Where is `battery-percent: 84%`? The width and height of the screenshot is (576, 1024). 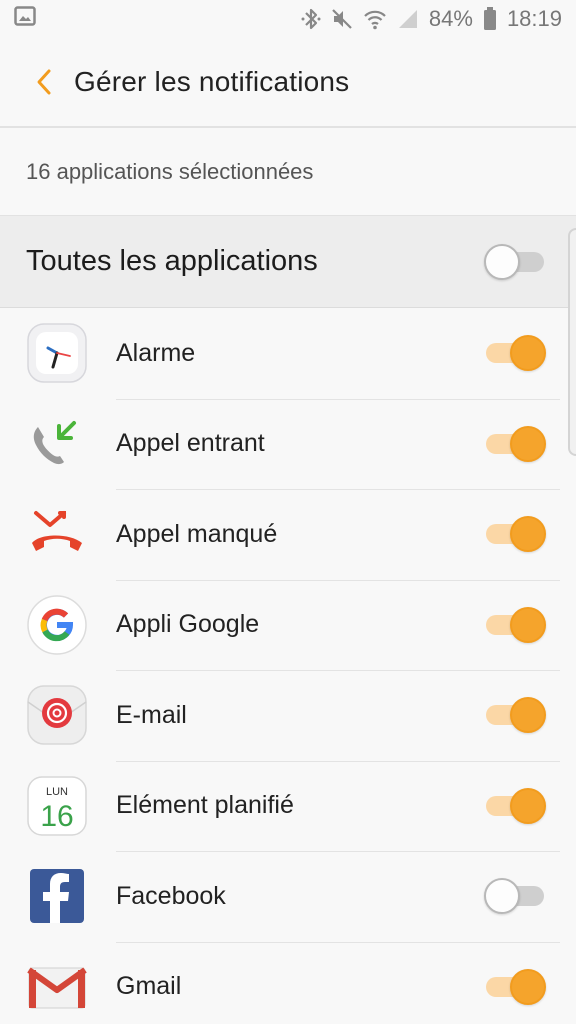 battery-percent: 84% is located at coordinates (450, 18).